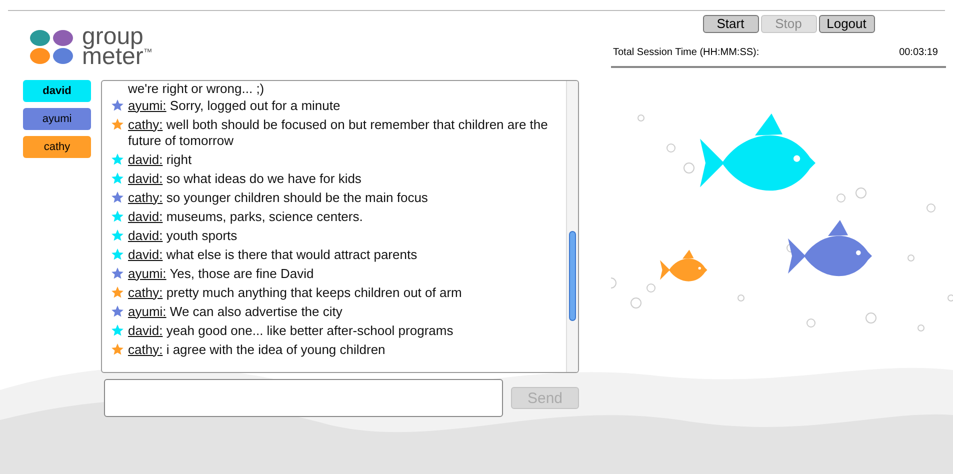 The height and width of the screenshot is (474, 953). Describe the element at coordinates (291, 331) in the screenshot. I see `chat-message: david: yeah good one... like better after-school programs` at that location.